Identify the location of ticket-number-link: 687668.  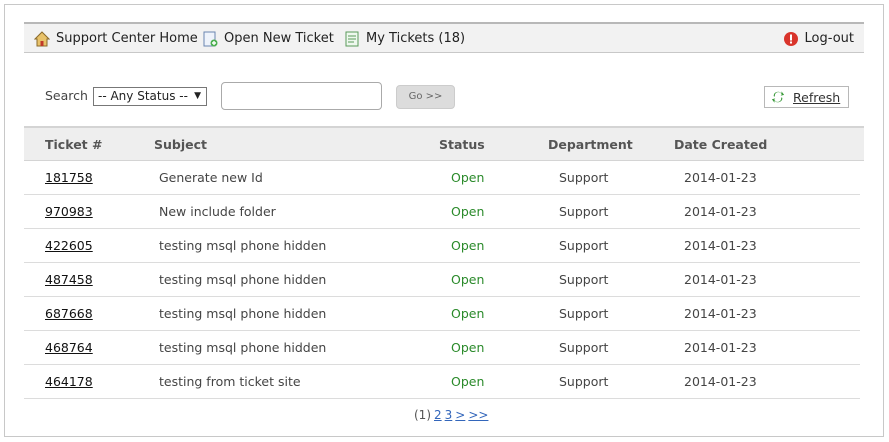
(69, 313).